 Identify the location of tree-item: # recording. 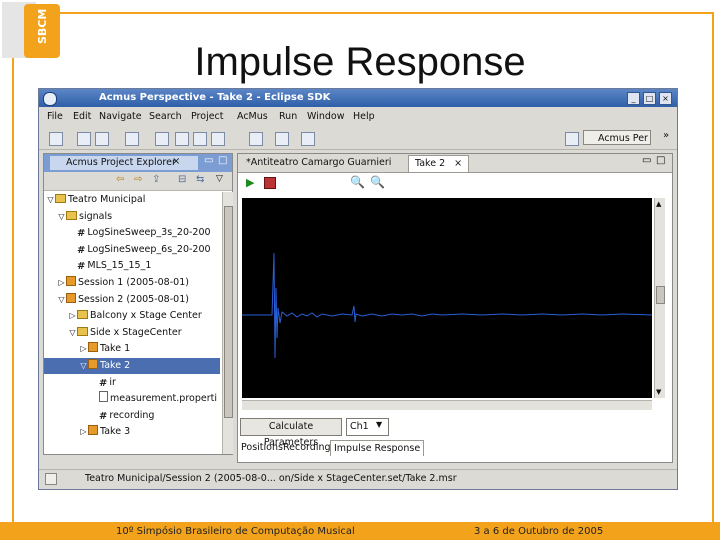
(132, 416).